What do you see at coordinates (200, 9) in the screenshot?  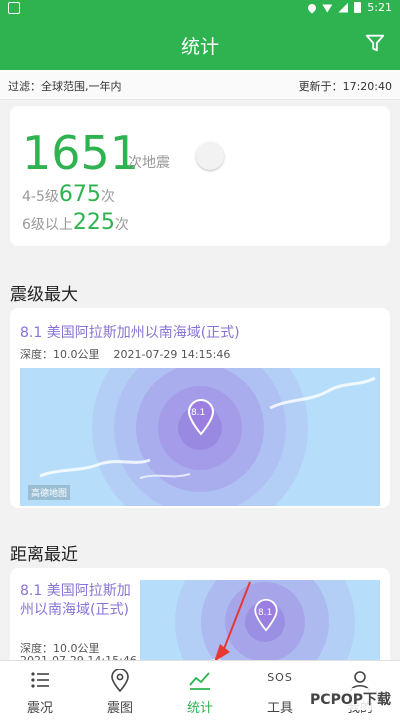 I see `status-bar: 5:21` at bounding box center [200, 9].